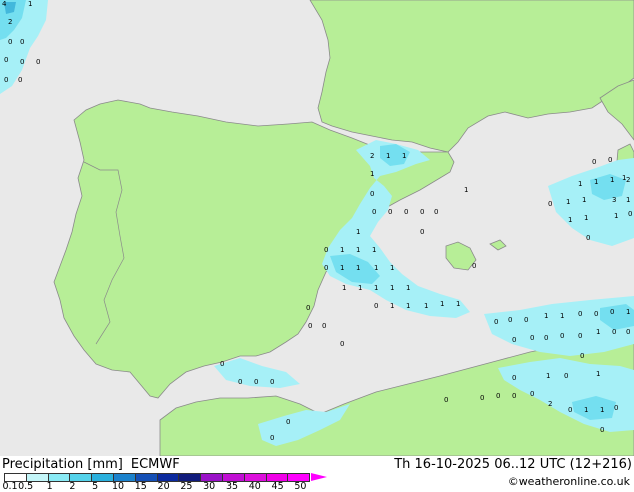  I want to click on color-scale-tick-label: 50, so click(300, 486).